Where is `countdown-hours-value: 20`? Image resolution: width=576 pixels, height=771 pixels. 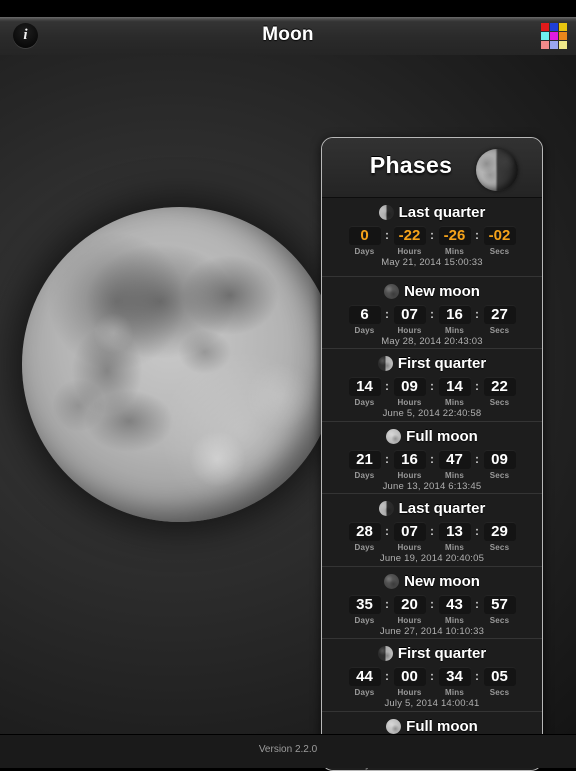
countdown-hours-value: 20 is located at coordinates (410, 604).